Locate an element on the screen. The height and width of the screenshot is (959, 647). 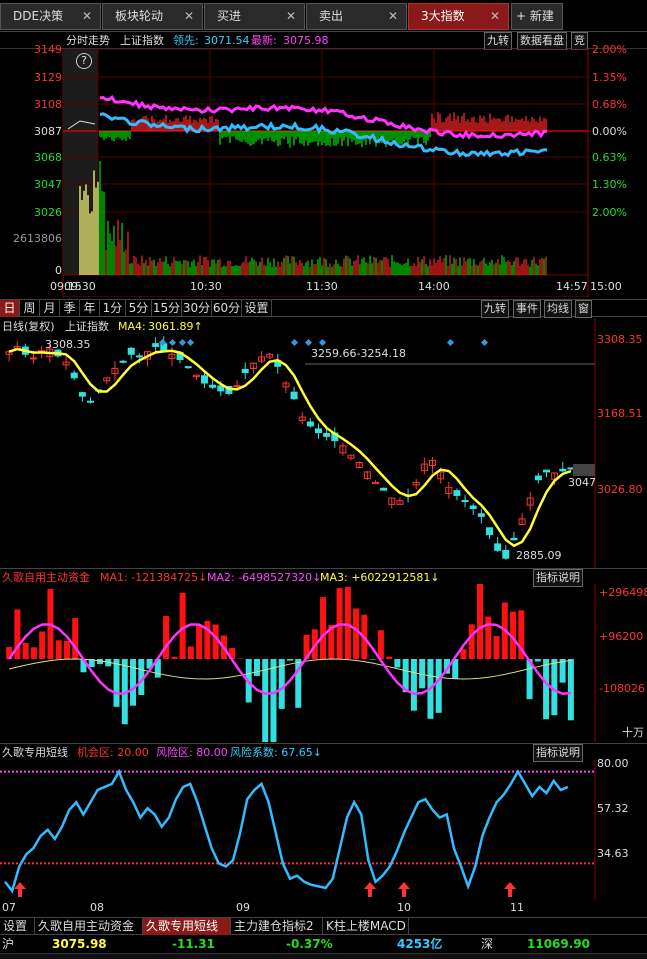
tab-label: 3大指数 is located at coordinates (443, 16).